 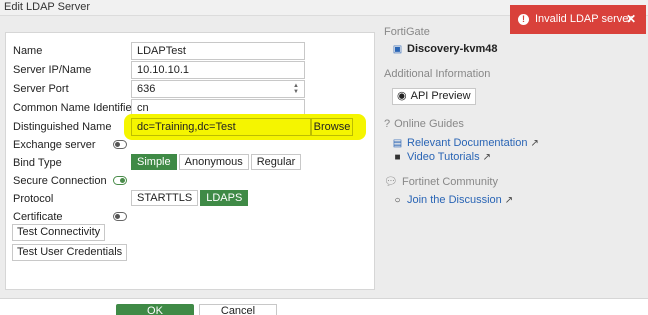 I want to click on cn-identifier-label: Common Name Identifier, so click(x=74, y=108).